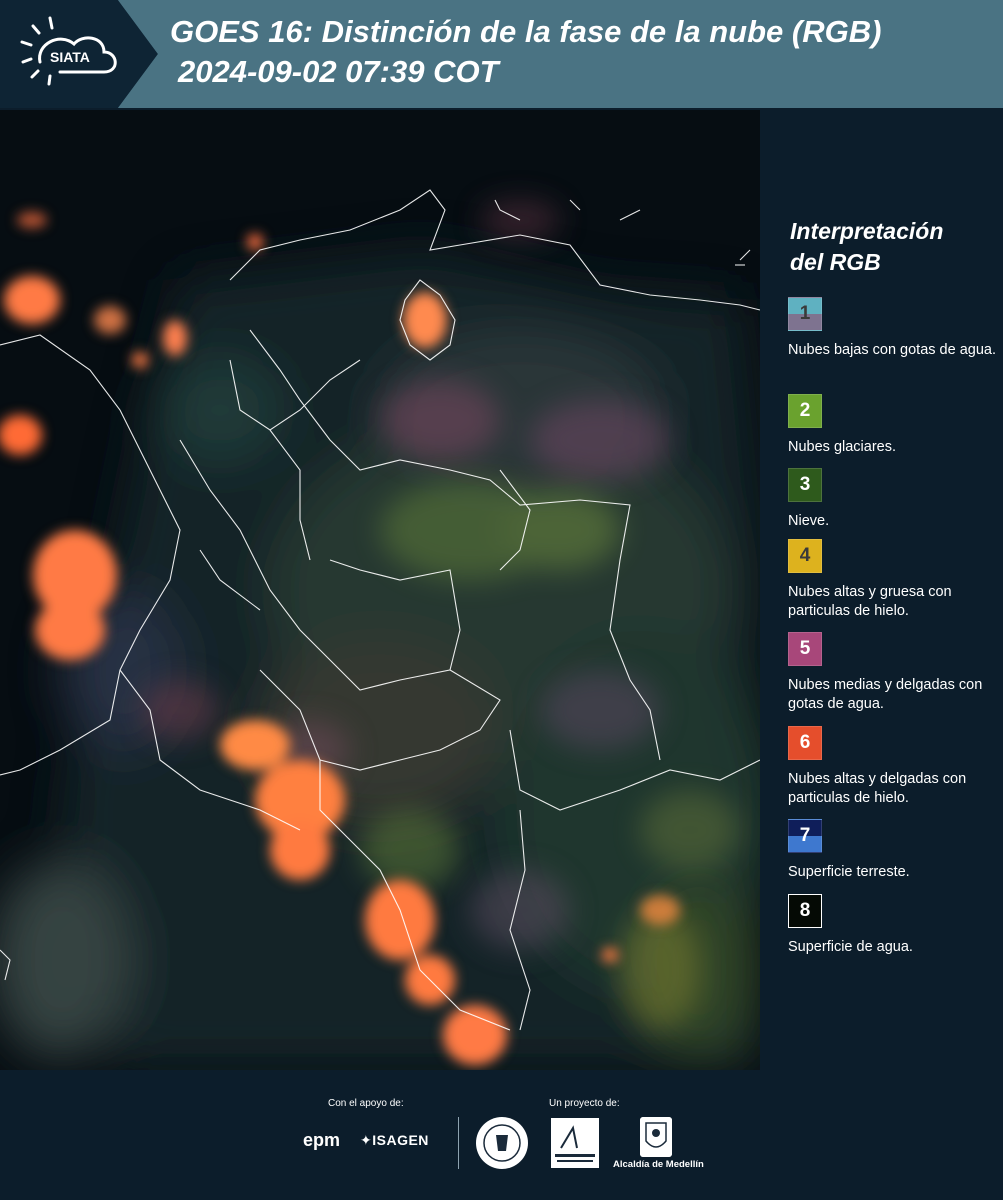  I want to click on isagen-logo-text: ISAGEN, so click(400, 1140).